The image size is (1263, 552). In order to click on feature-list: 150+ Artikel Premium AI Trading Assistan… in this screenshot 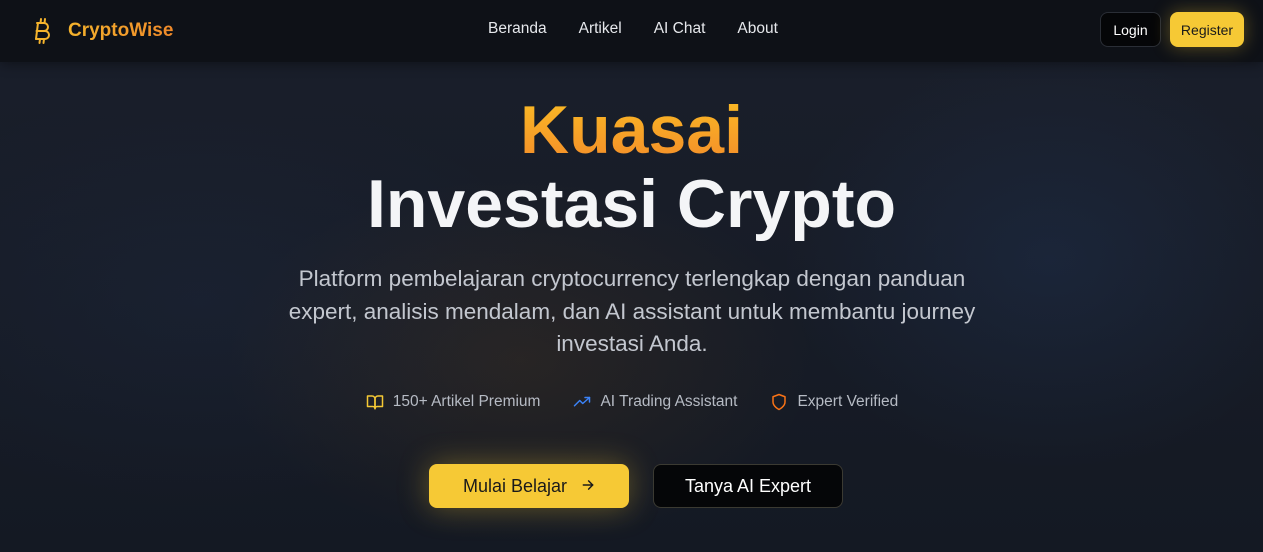, I will do `click(631, 402)`.